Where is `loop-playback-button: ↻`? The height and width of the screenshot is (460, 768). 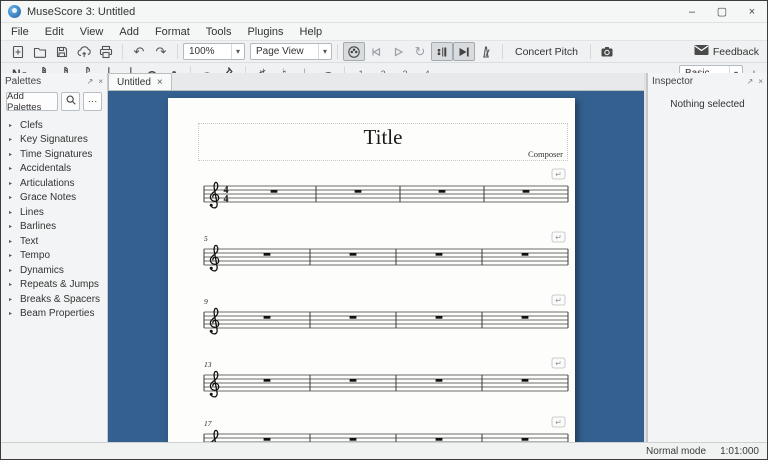
loop-playback-button: ↻ is located at coordinates (420, 51).